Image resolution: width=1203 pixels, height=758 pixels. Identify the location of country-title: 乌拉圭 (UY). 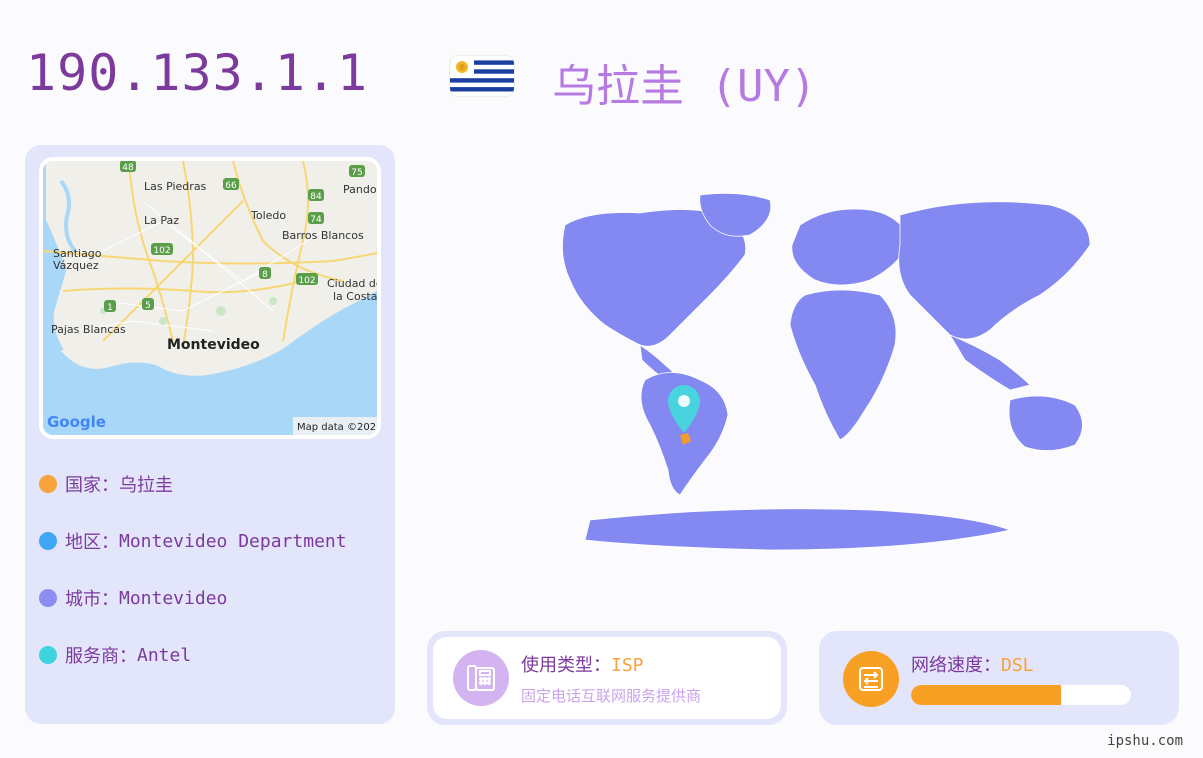
(684, 86).